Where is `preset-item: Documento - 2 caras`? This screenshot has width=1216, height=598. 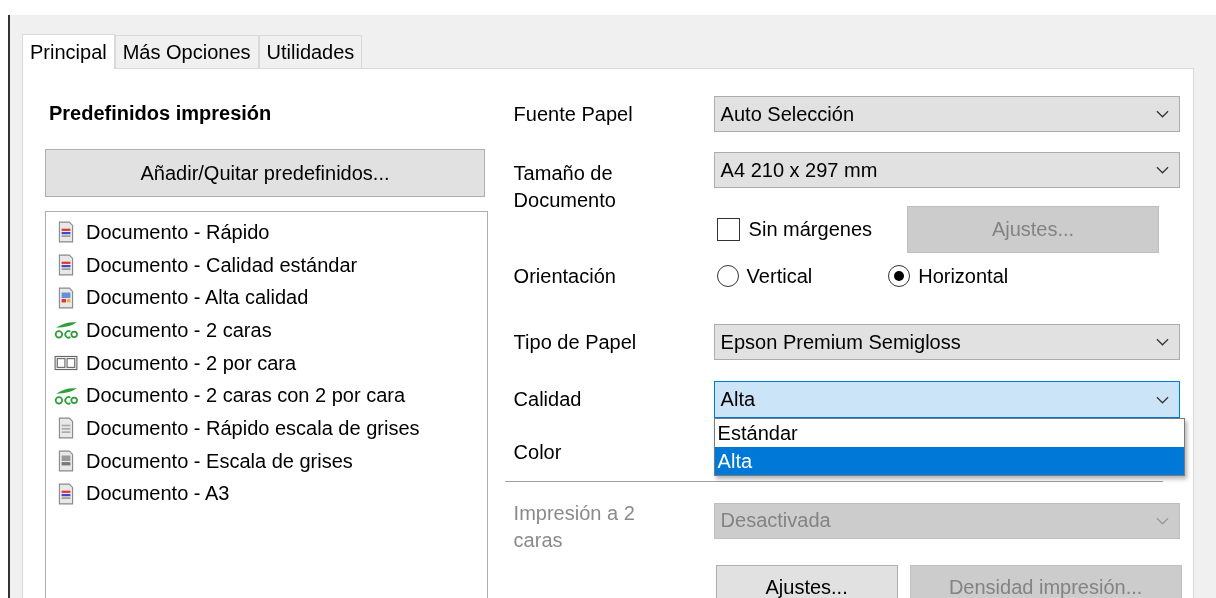 preset-item: Documento - 2 caras is located at coordinates (179, 330).